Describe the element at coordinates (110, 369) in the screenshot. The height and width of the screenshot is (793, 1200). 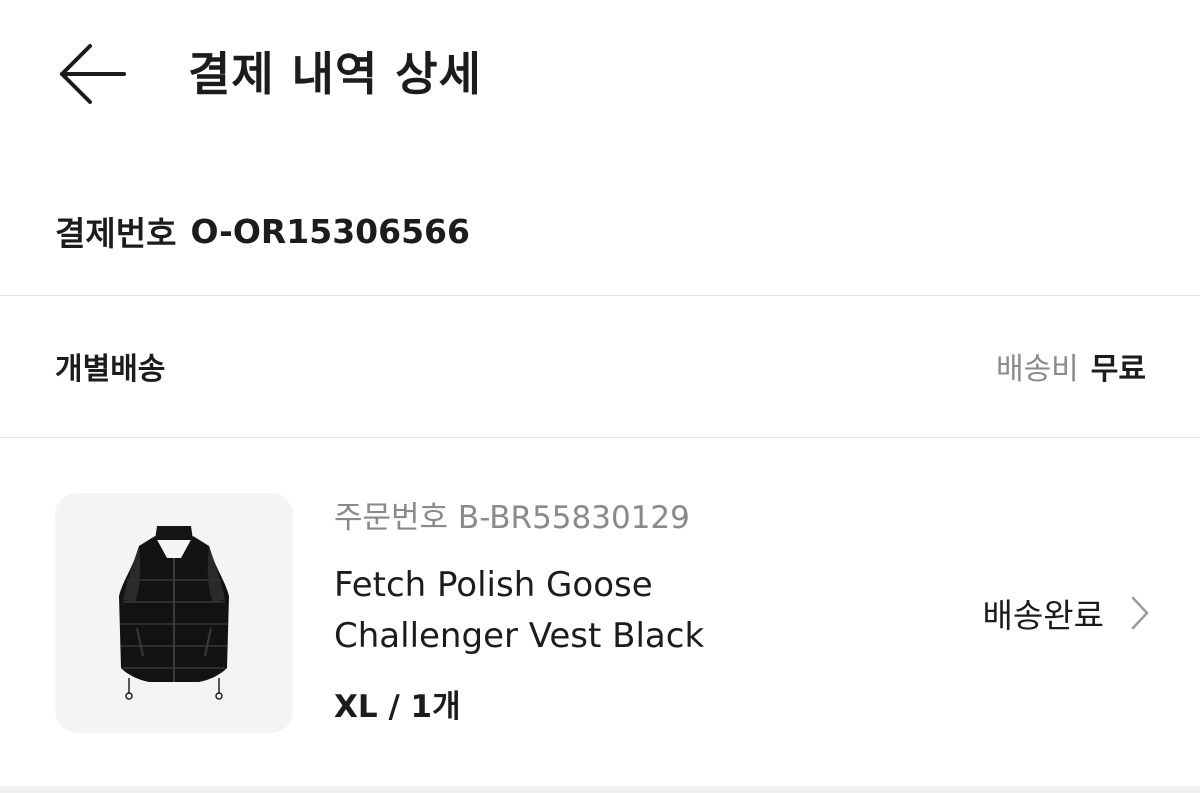
I see `shipping-type-label: 개별배송` at that location.